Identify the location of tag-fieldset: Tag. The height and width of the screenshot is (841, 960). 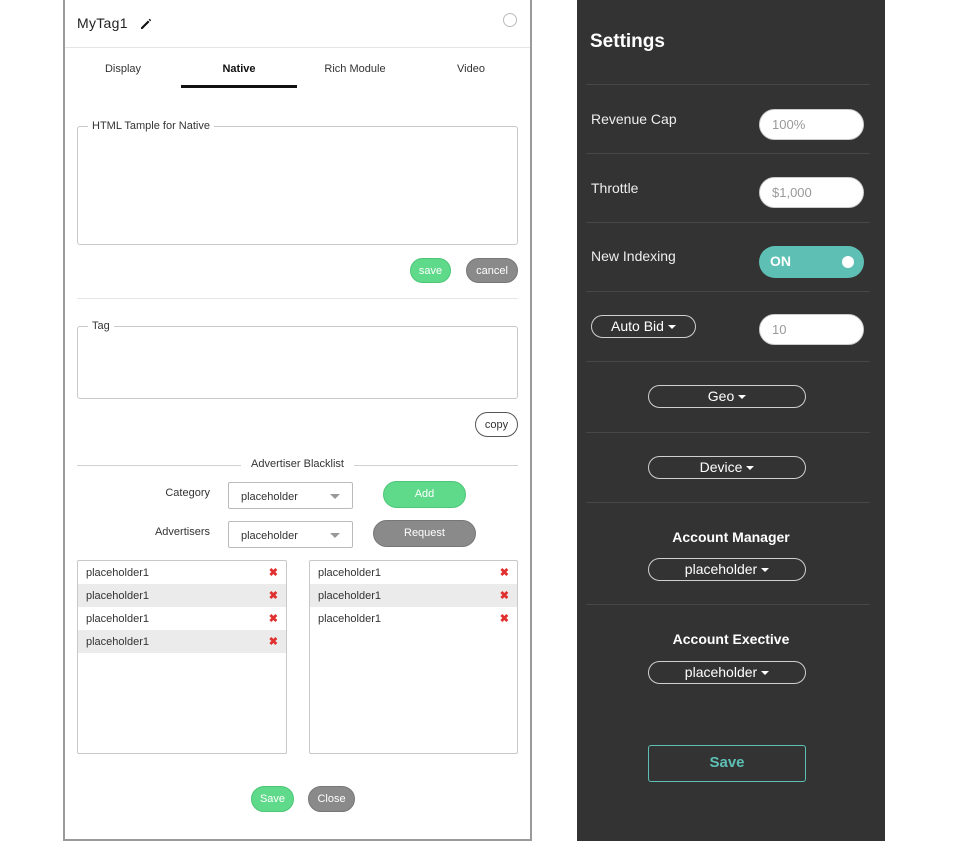
(297, 359).